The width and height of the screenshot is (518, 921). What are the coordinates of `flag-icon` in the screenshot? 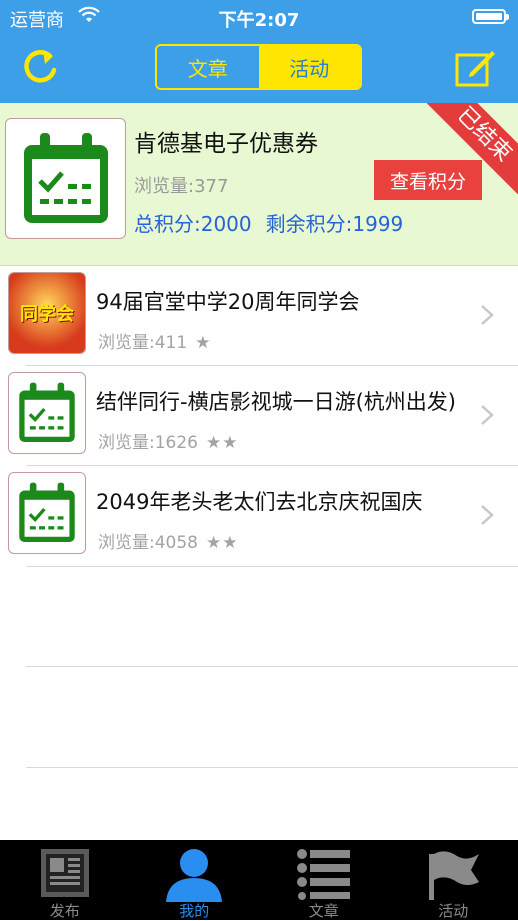 It's located at (453, 874).